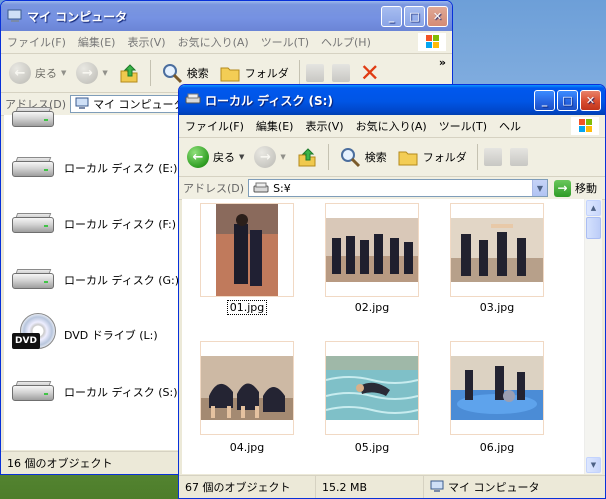  What do you see at coordinates (575, 188) in the screenshot?
I see `go-button: → 移動` at bounding box center [575, 188].